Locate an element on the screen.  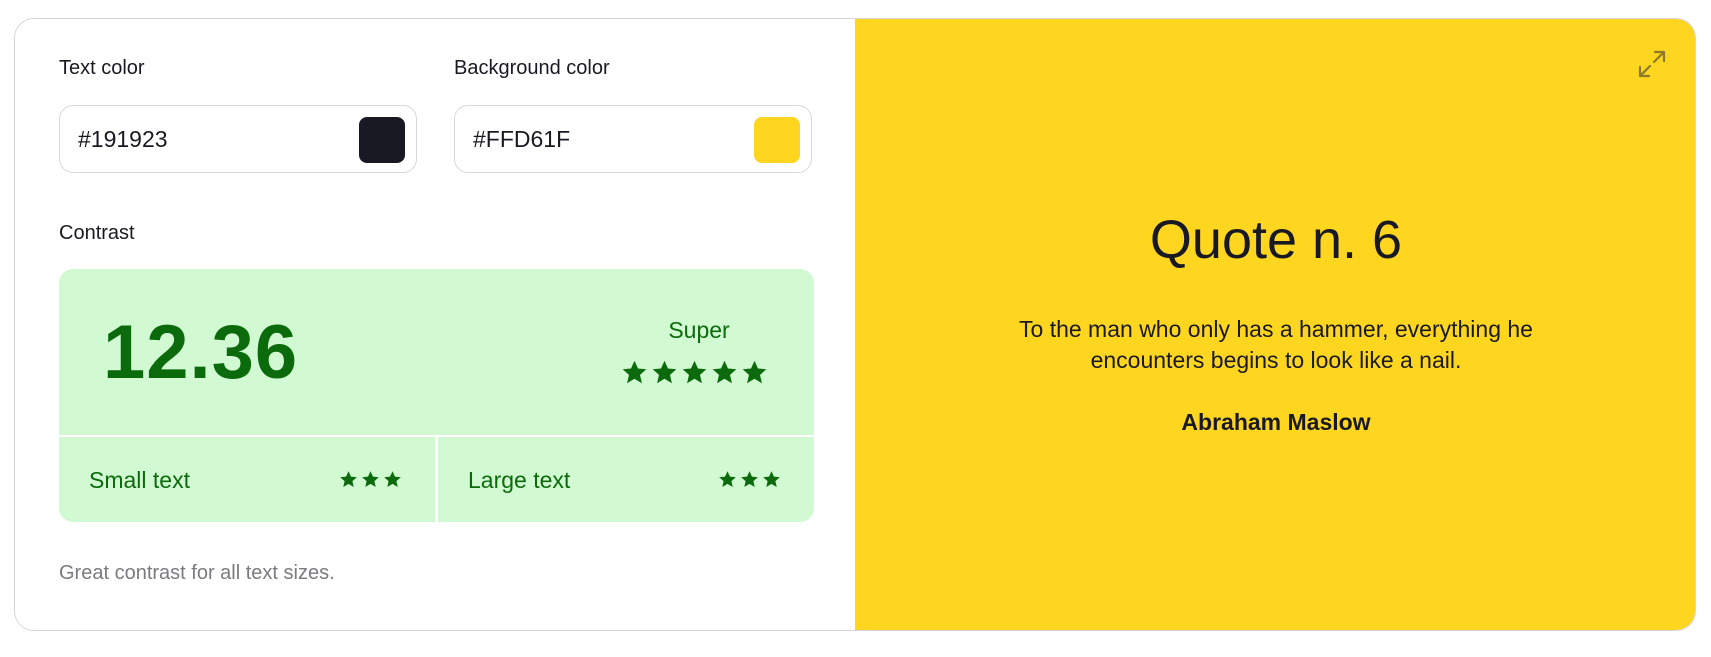
expand-icon is located at coordinates (1652, 64).